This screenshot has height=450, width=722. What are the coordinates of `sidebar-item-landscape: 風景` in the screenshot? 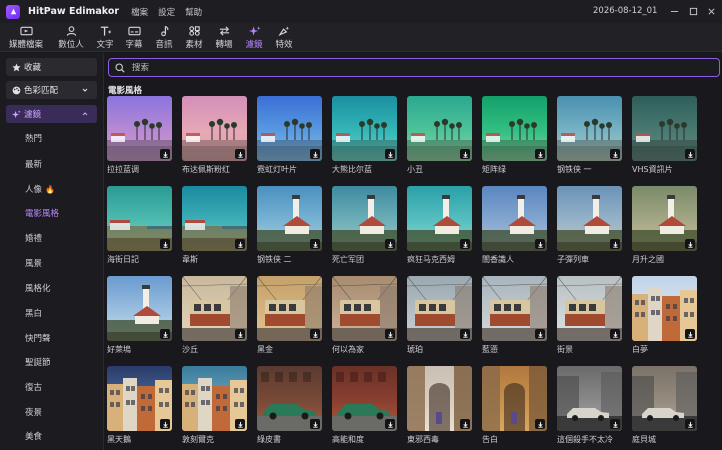 It's located at (33, 263).